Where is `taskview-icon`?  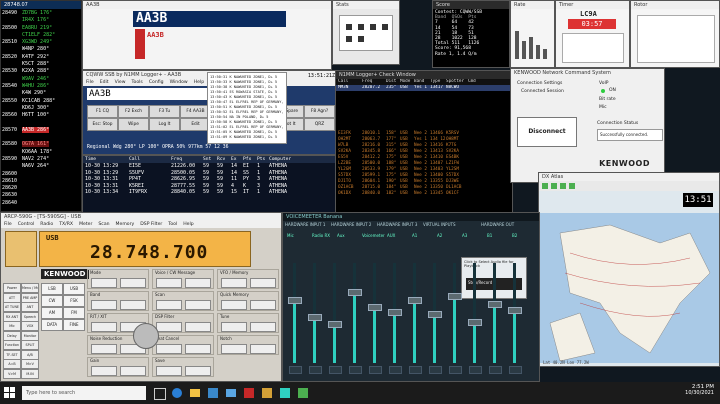
taskview-icon is located at coordinates (160, 394).